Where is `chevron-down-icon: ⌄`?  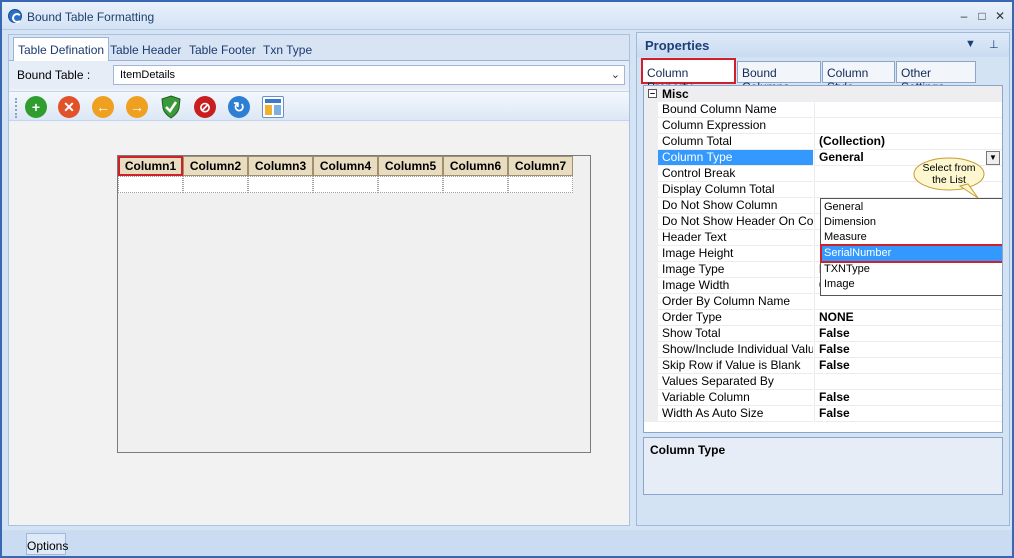 chevron-down-icon: ⌄ is located at coordinates (615, 74).